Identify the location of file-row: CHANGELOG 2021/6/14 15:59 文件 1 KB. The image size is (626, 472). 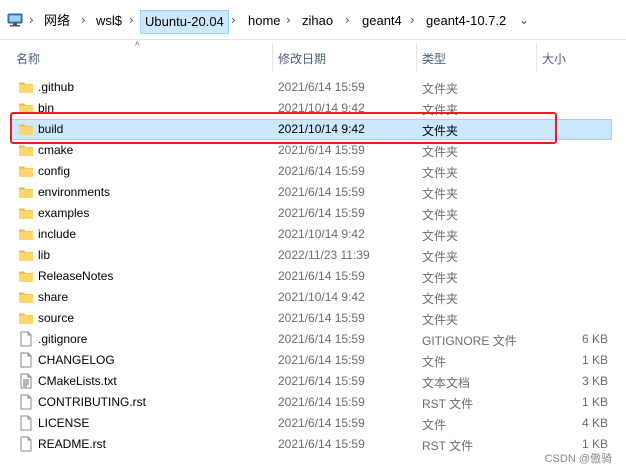
(313, 360).